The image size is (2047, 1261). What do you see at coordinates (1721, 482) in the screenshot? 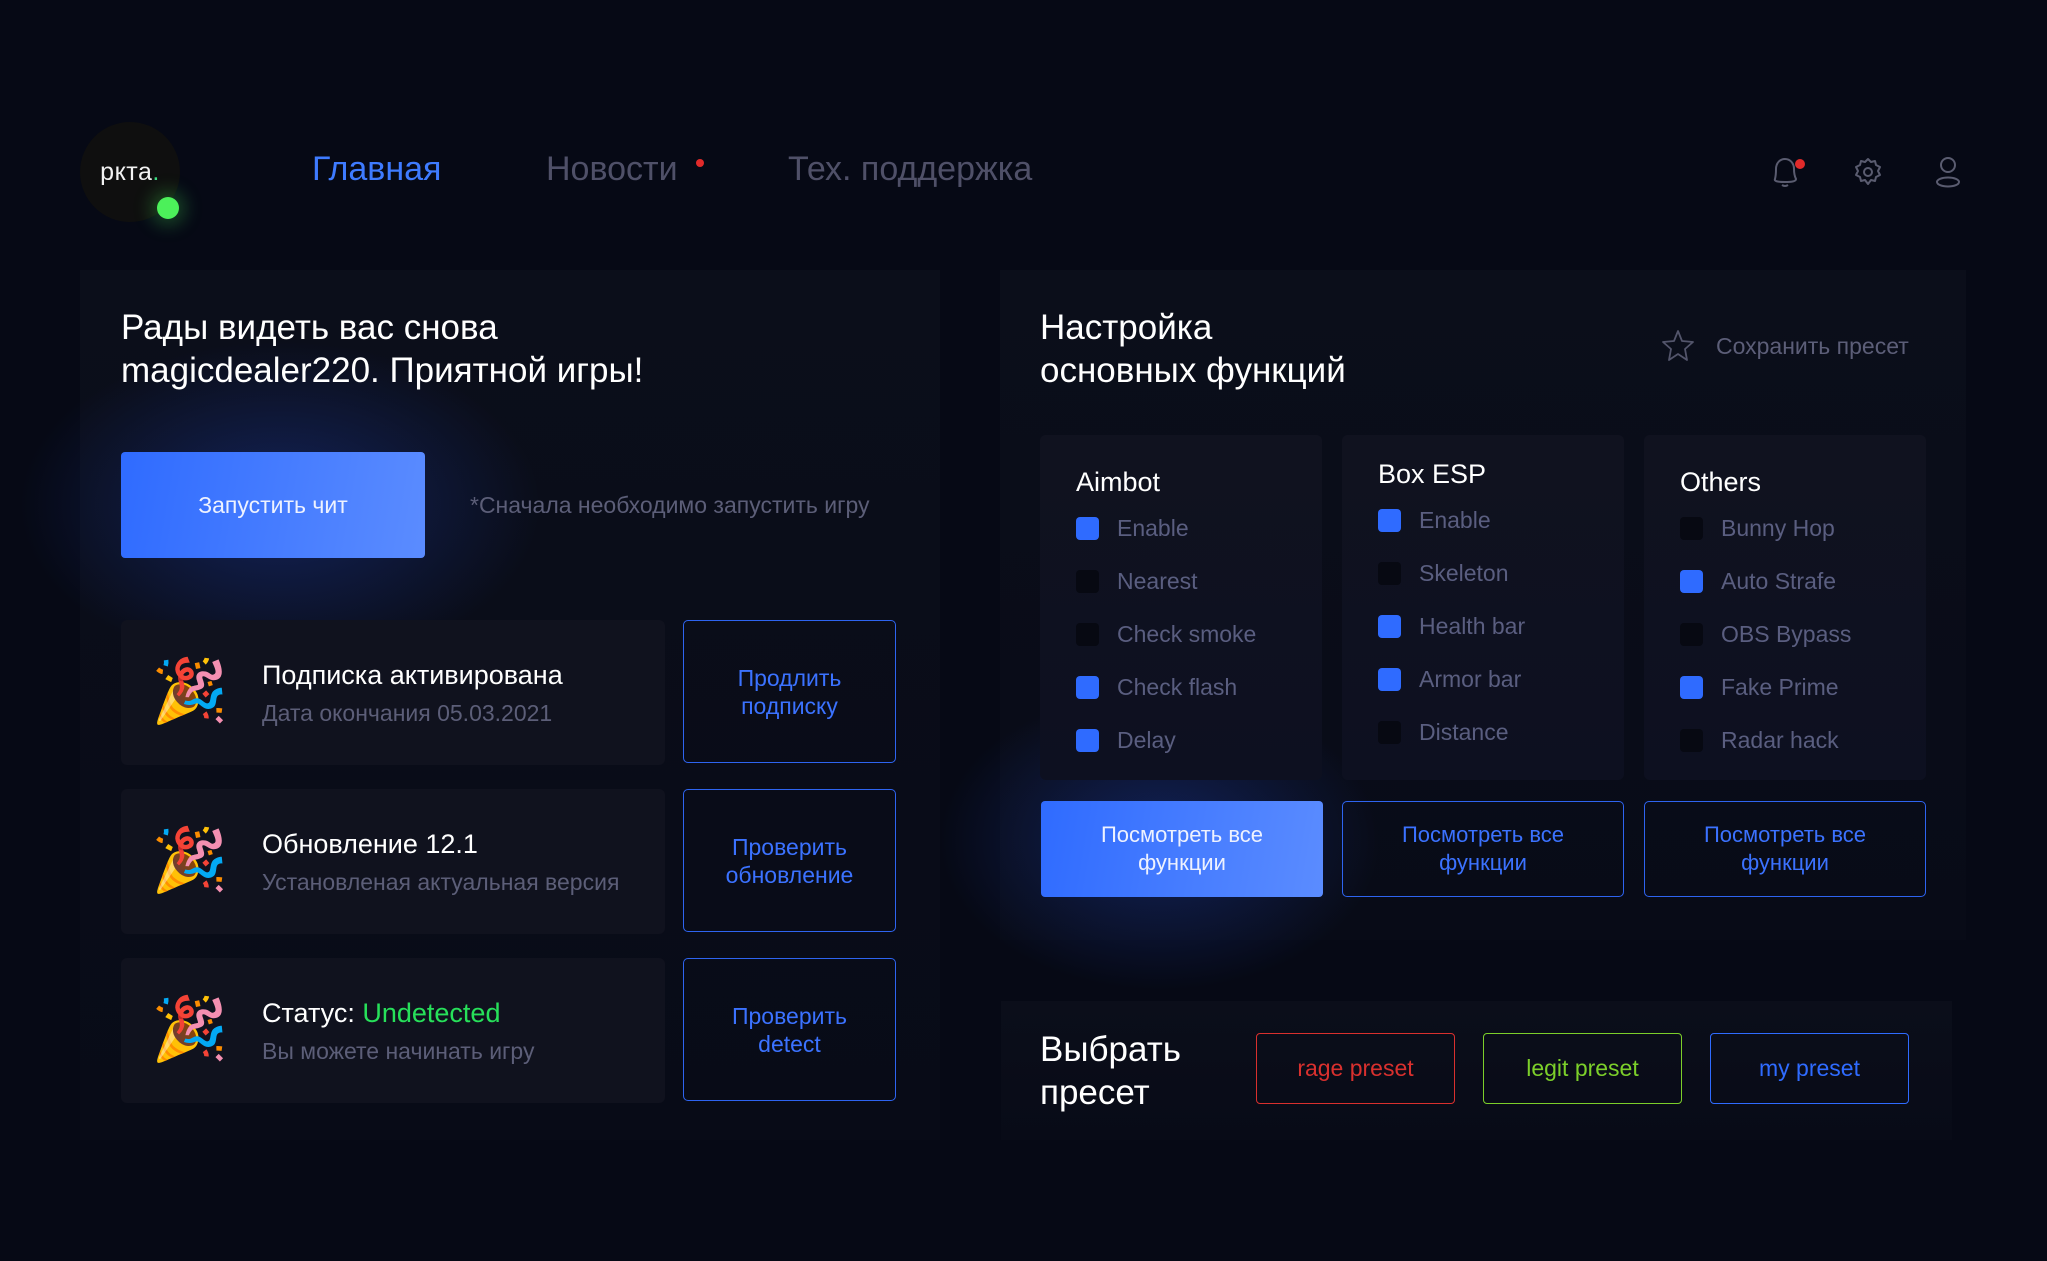
I see `column-title: Others` at bounding box center [1721, 482].